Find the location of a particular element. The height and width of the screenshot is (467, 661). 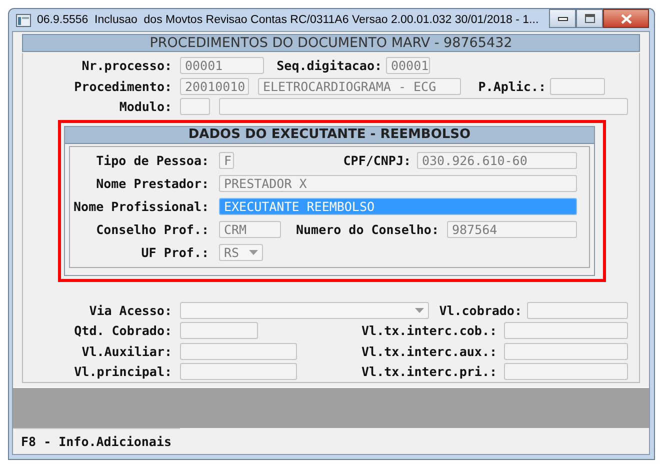

field-label: UF Prof.: is located at coordinates (174, 252).